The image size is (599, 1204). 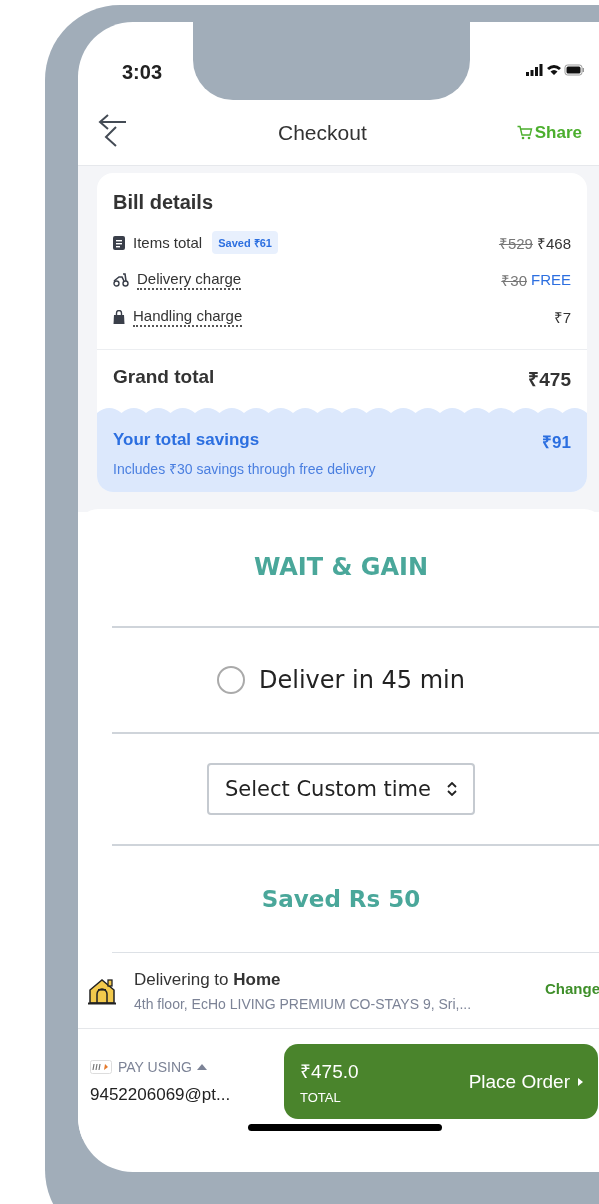 I want to click on bill-price: ₹7, so click(x=562, y=317).